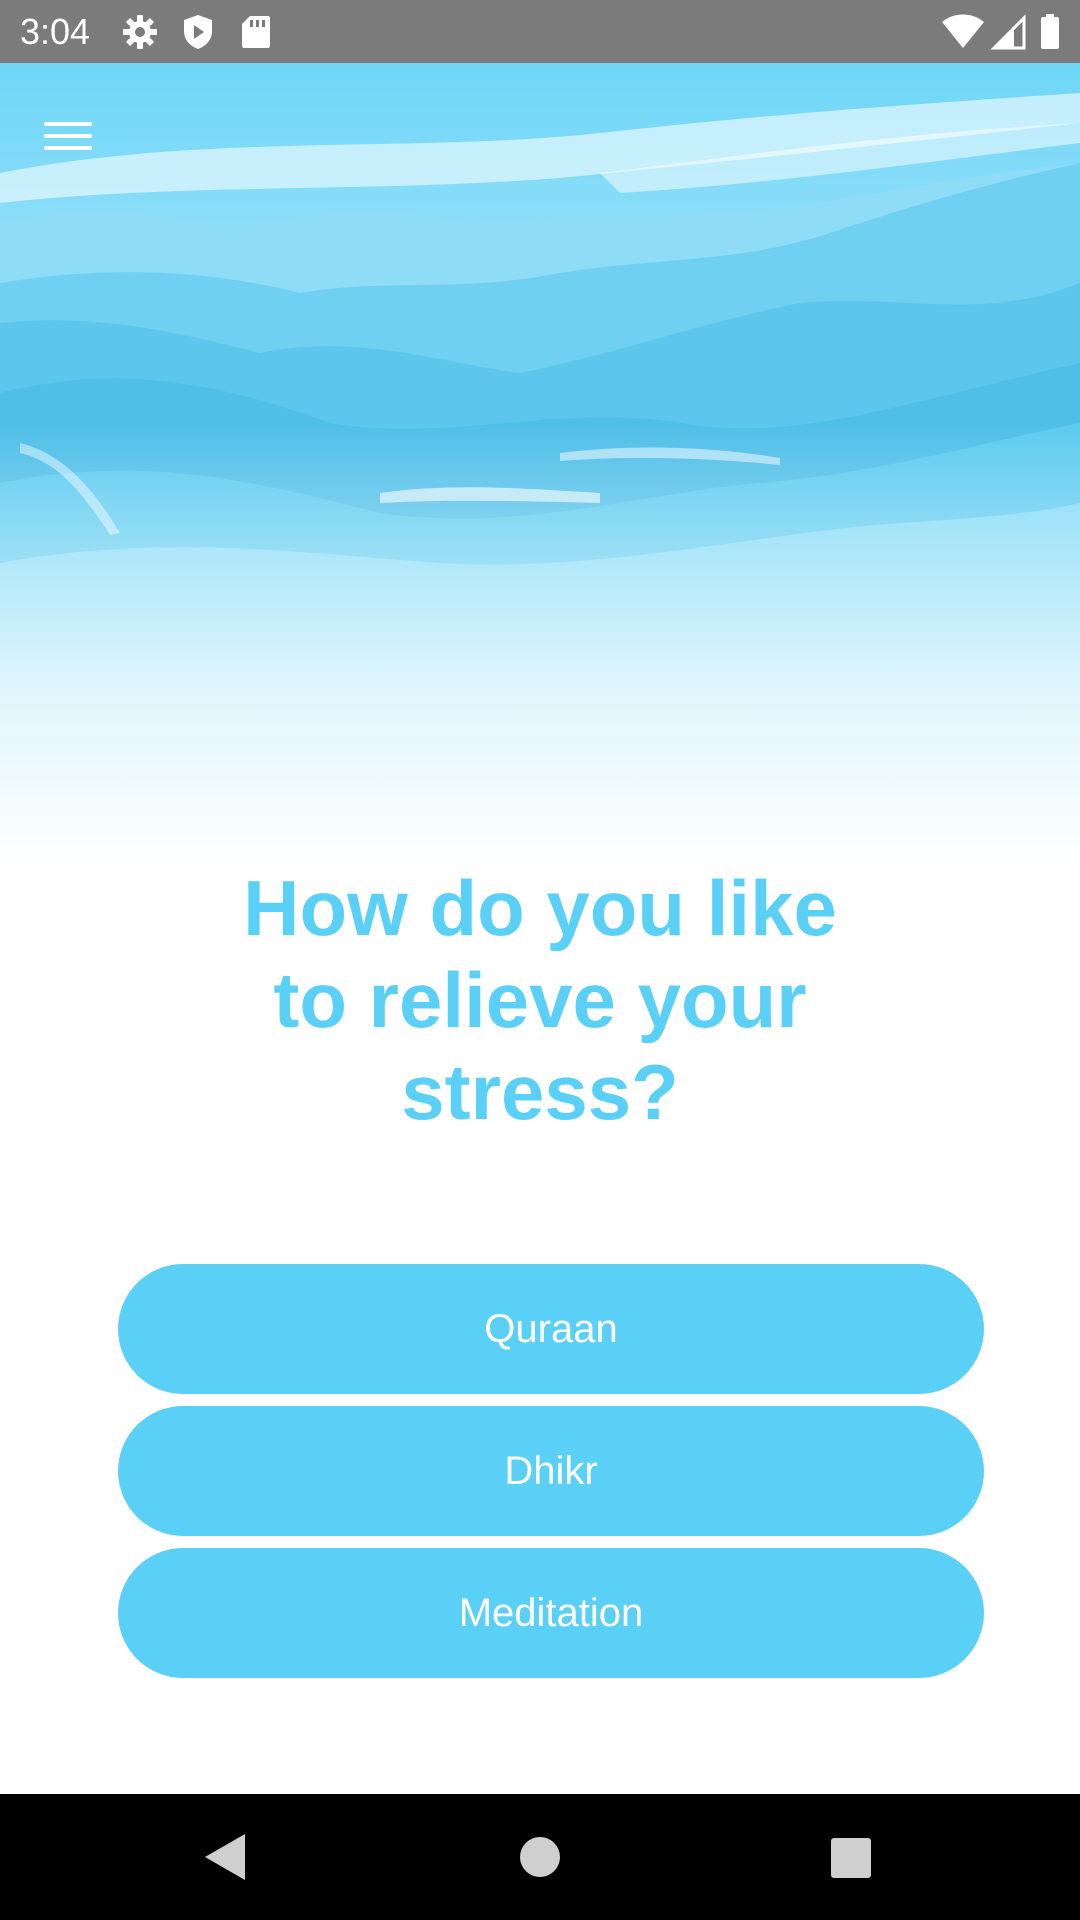  I want to click on headline-line: stress?, so click(540, 1092).